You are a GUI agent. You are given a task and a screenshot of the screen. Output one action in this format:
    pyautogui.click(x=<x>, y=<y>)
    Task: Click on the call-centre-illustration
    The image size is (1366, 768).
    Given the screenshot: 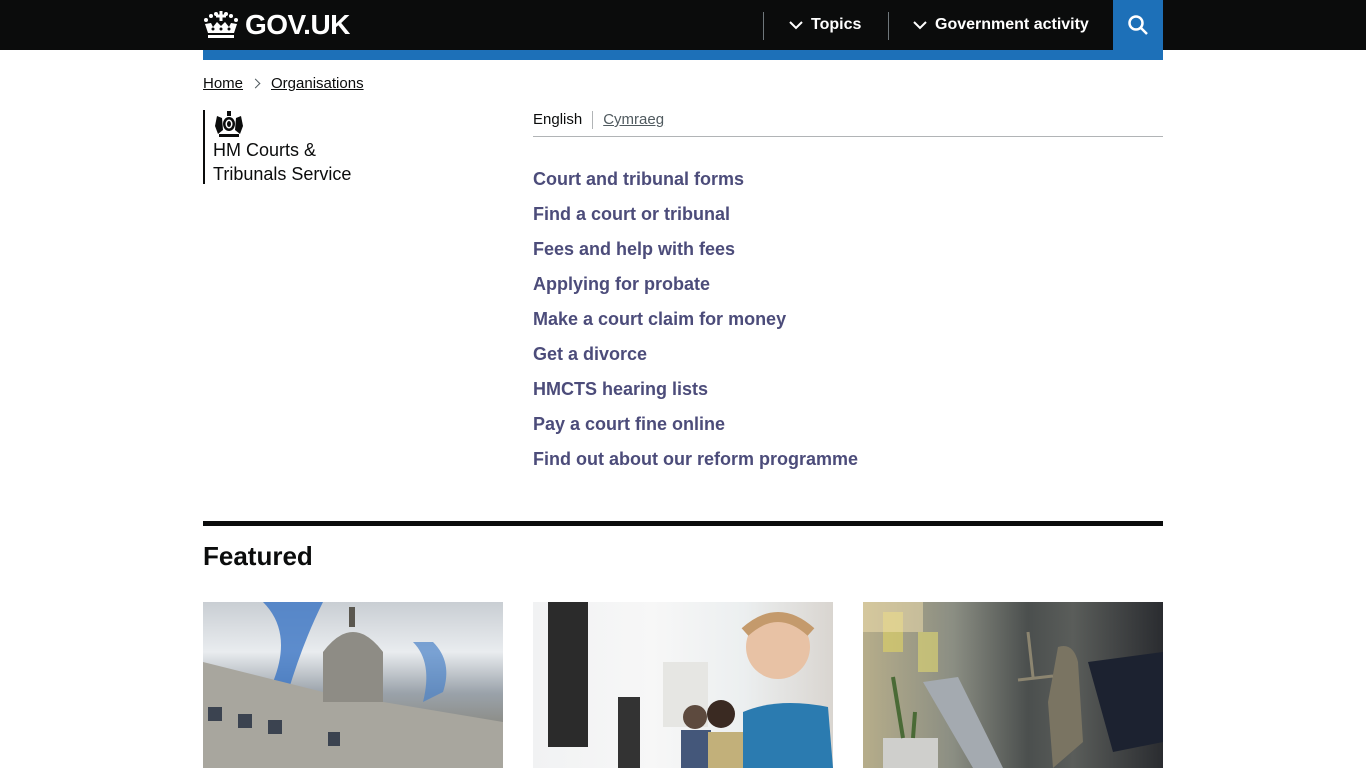 What is the action you would take?
    pyautogui.click(x=690, y=685)
    